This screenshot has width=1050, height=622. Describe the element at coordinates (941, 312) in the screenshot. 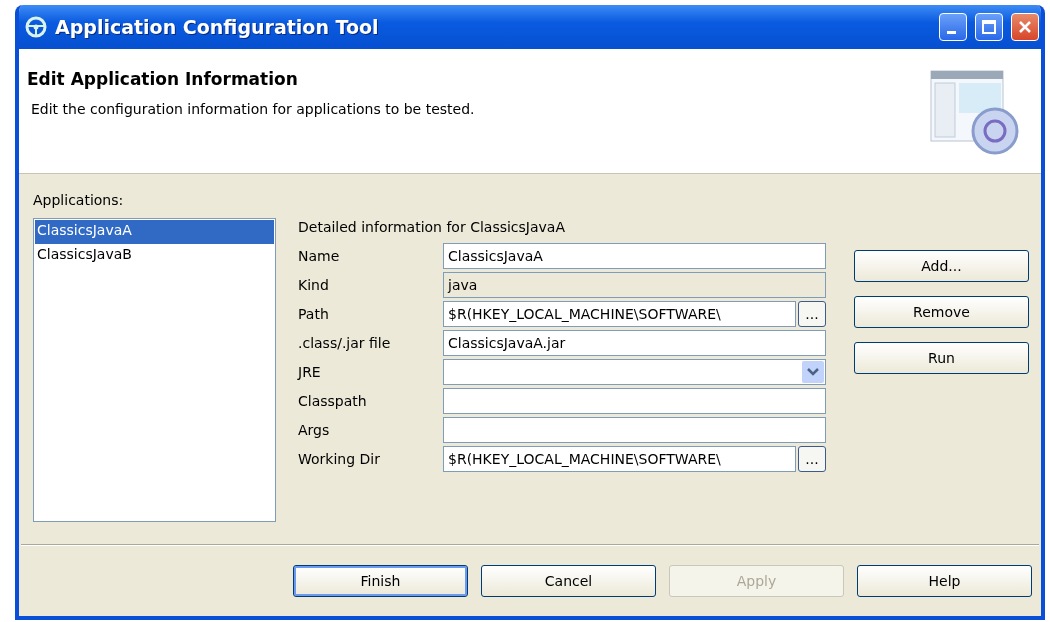

I see `action-button: Remove` at that location.